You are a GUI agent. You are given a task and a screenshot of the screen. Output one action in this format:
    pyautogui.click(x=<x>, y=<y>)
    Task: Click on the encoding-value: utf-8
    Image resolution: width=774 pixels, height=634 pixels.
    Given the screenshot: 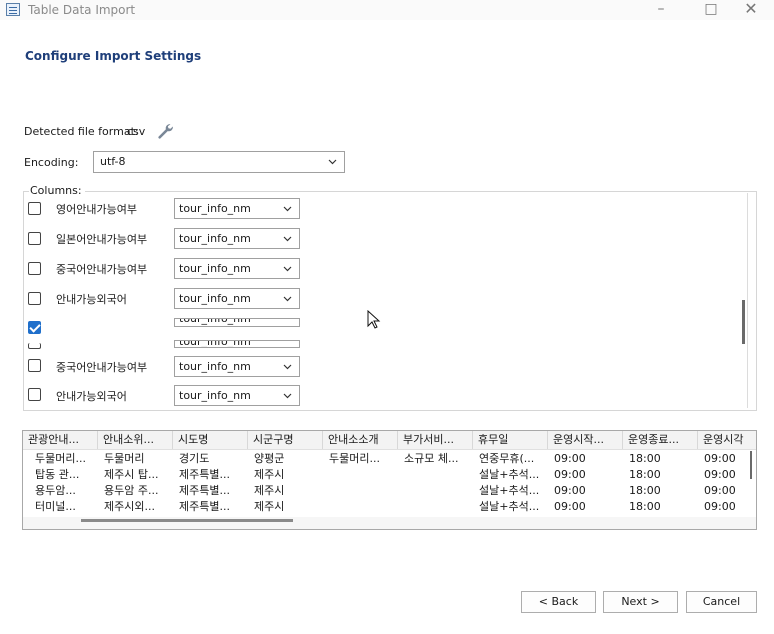 What is the action you would take?
    pyautogui.click(x=113, y=161)
    